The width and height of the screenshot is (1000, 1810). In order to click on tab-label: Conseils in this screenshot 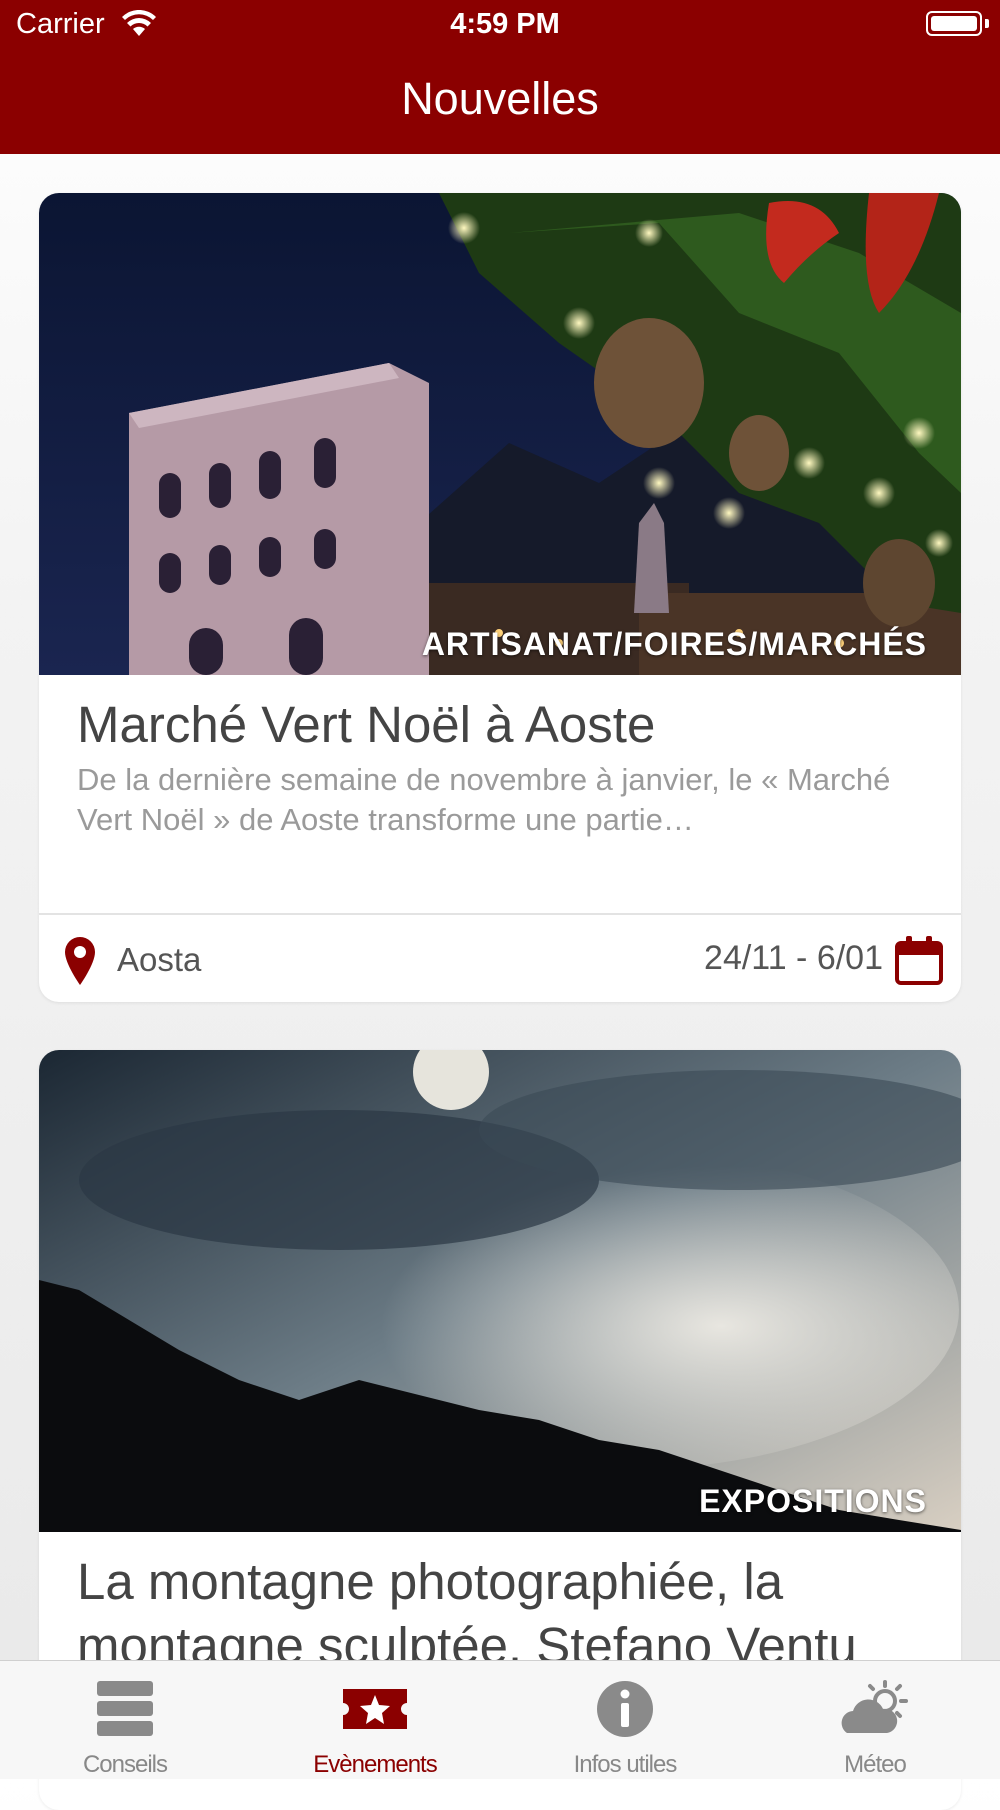, I will do `click(125, 1764)`.